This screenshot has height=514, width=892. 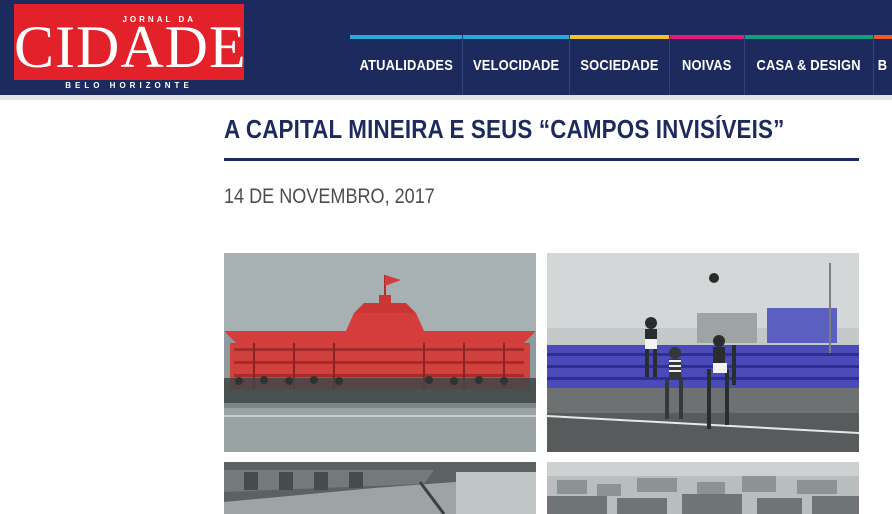 I want to click on nav-item-label: ATUALIDADES, so click(x=406, y=65).